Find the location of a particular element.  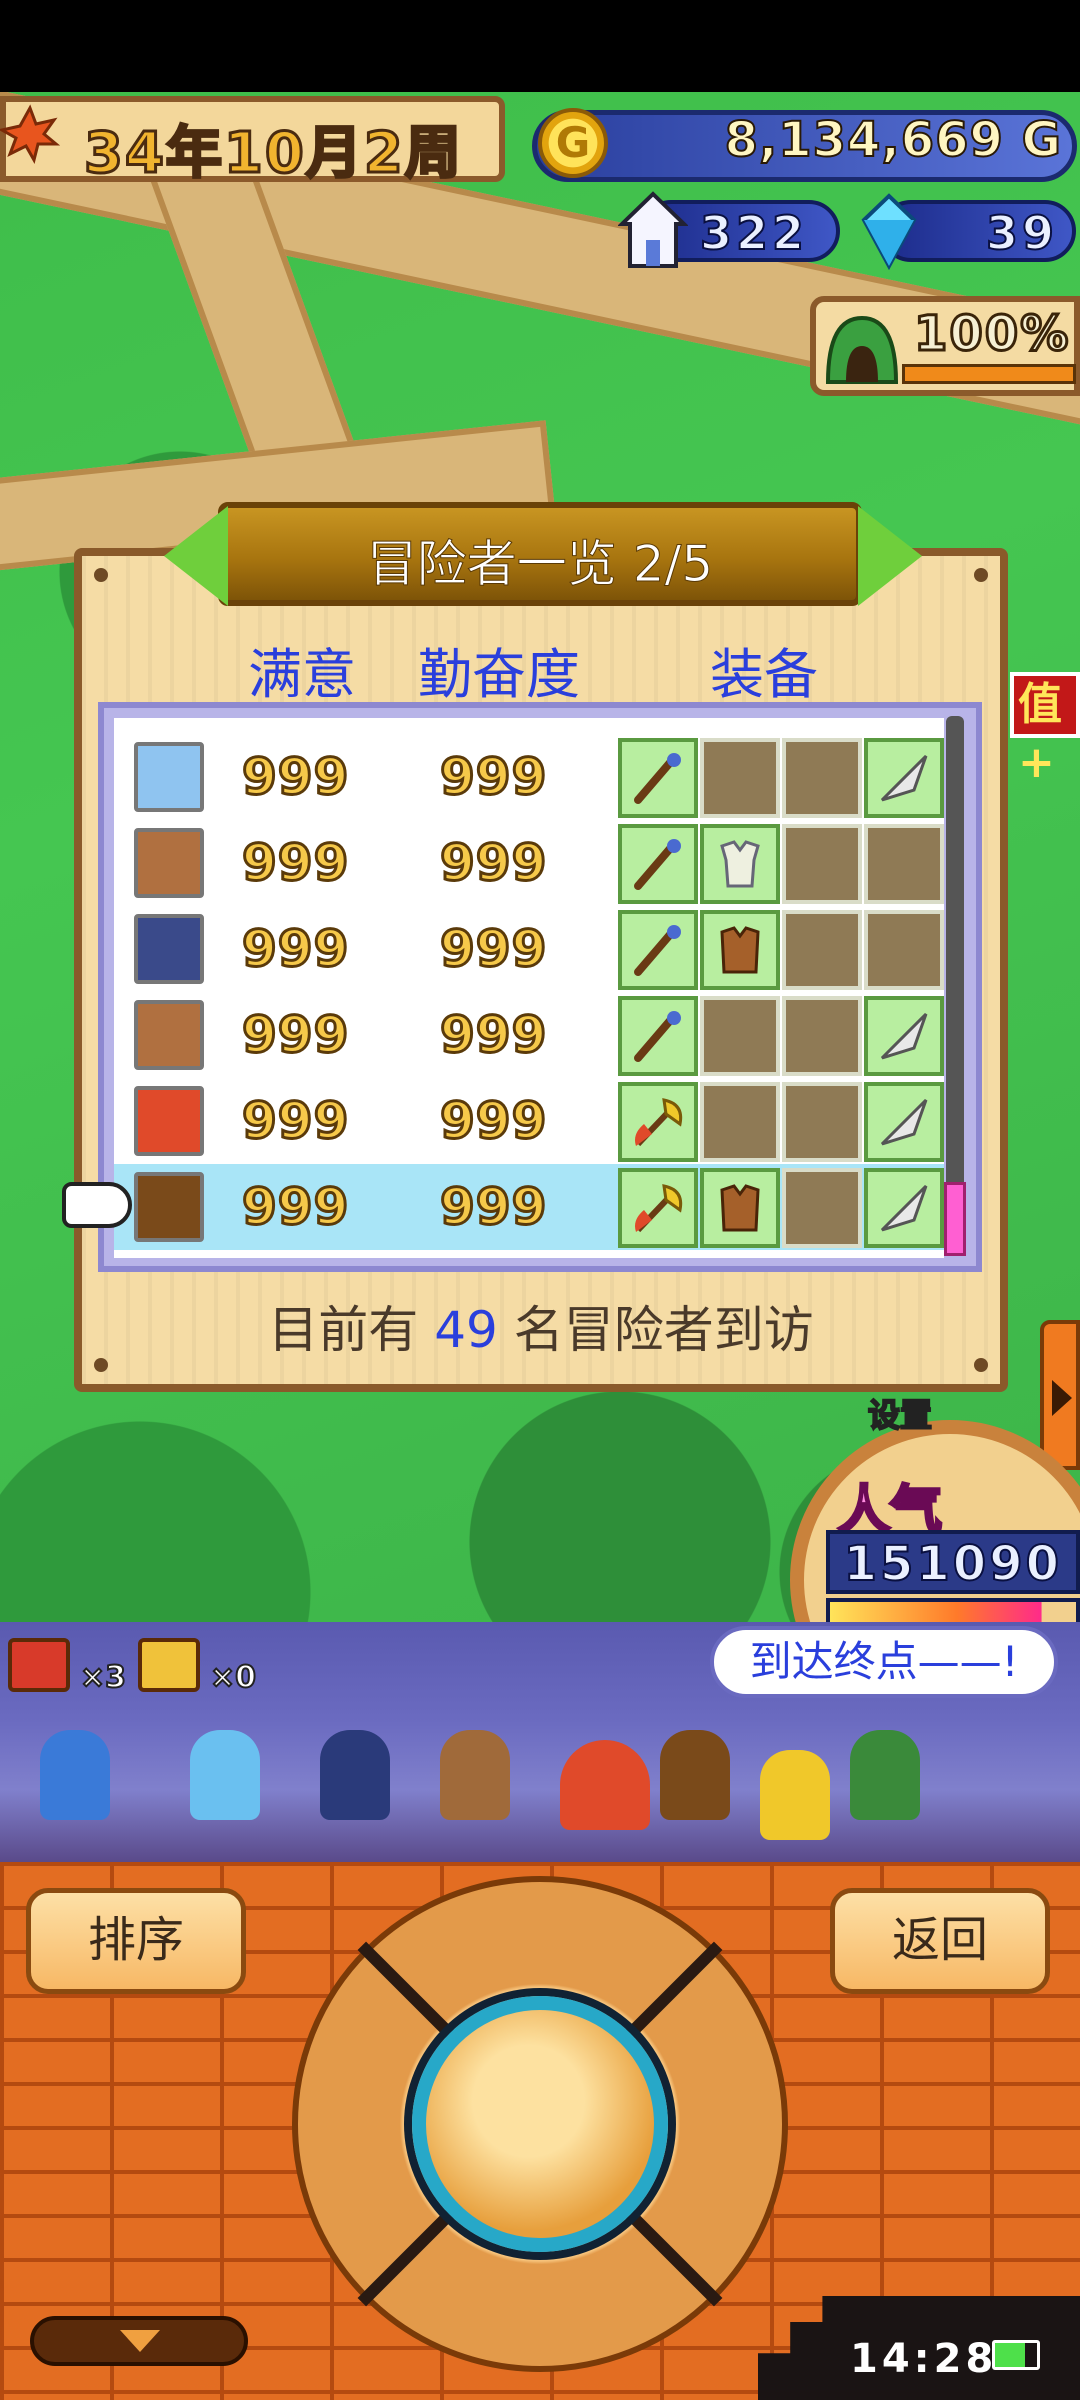

gem-count: 39 is located at coordinates (1021, 233).